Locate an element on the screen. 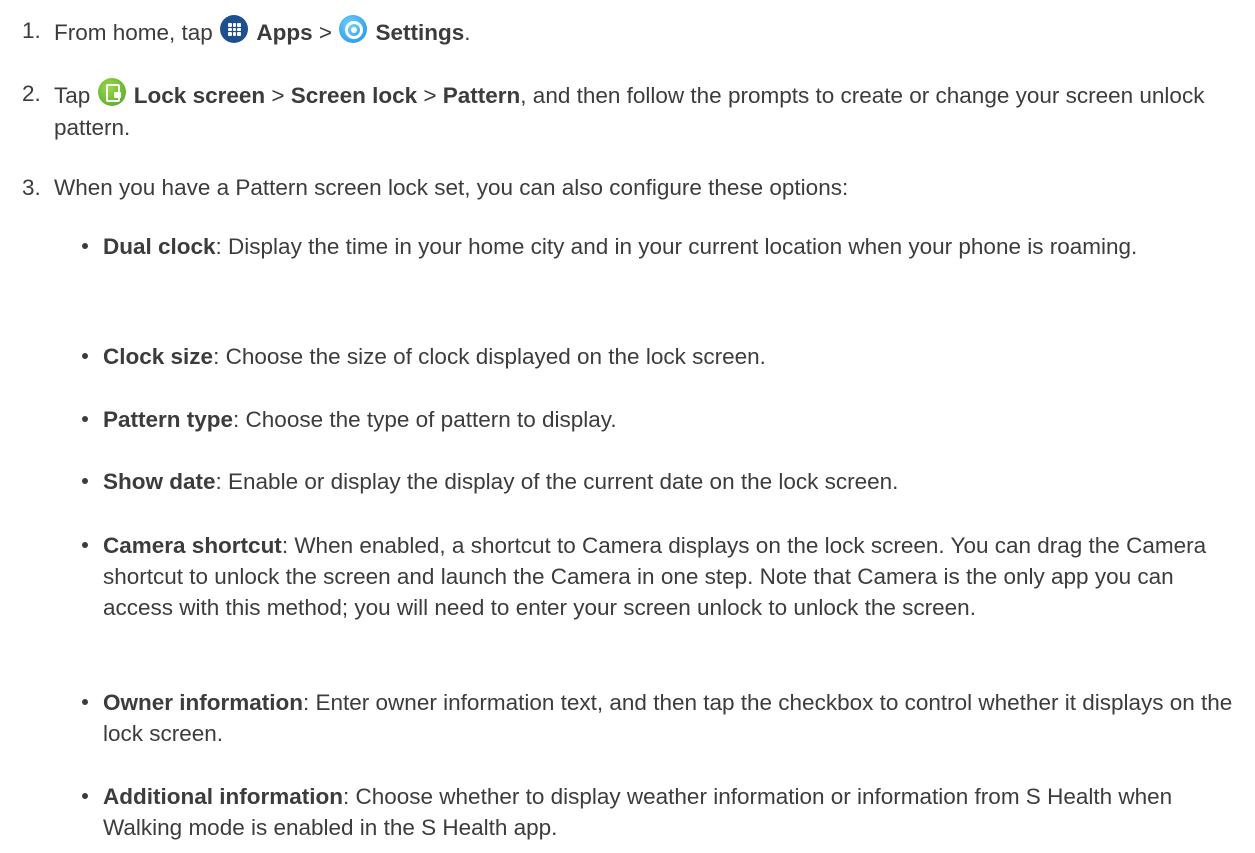 This screenshot has width=1255, height=853. option-term: Show date is located at coordinates (159, 481).